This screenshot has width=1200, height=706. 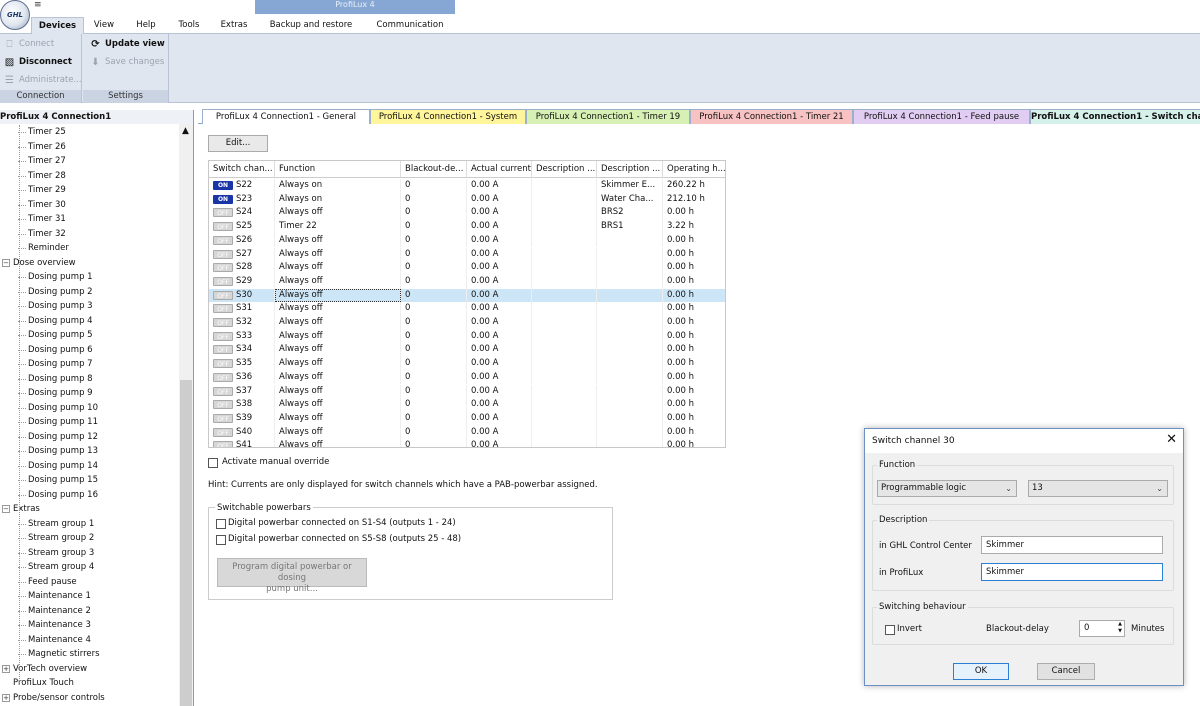 I want to click on tree-item: Dosing pump 10, so click(x=58, y=408).